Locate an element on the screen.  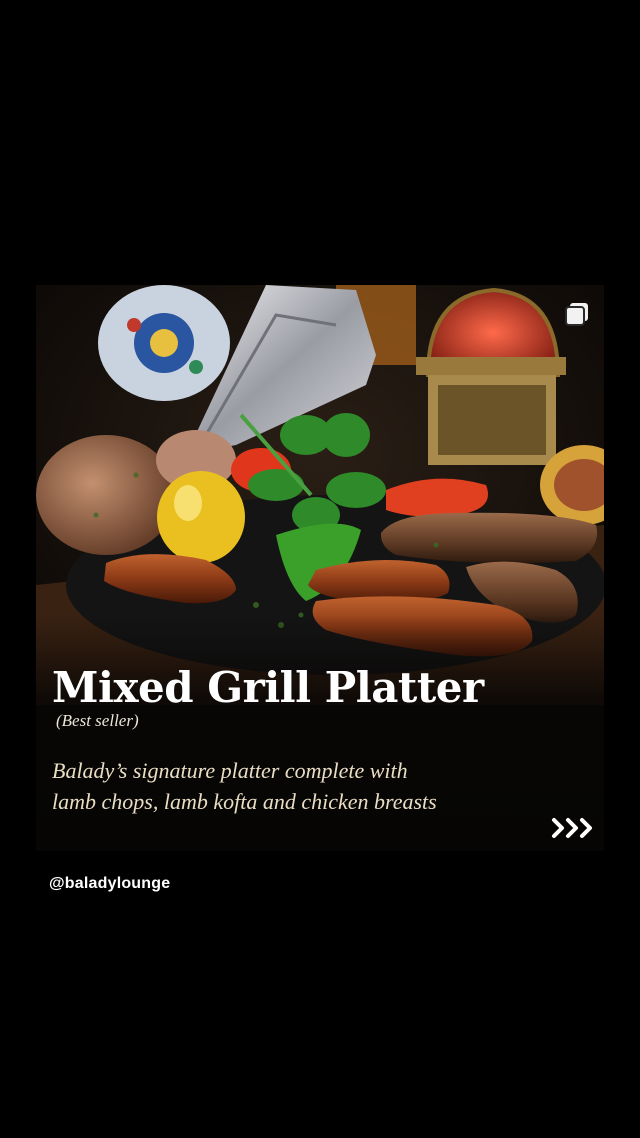
triple-chevron-right-icon is located at coordinates (573, 828).